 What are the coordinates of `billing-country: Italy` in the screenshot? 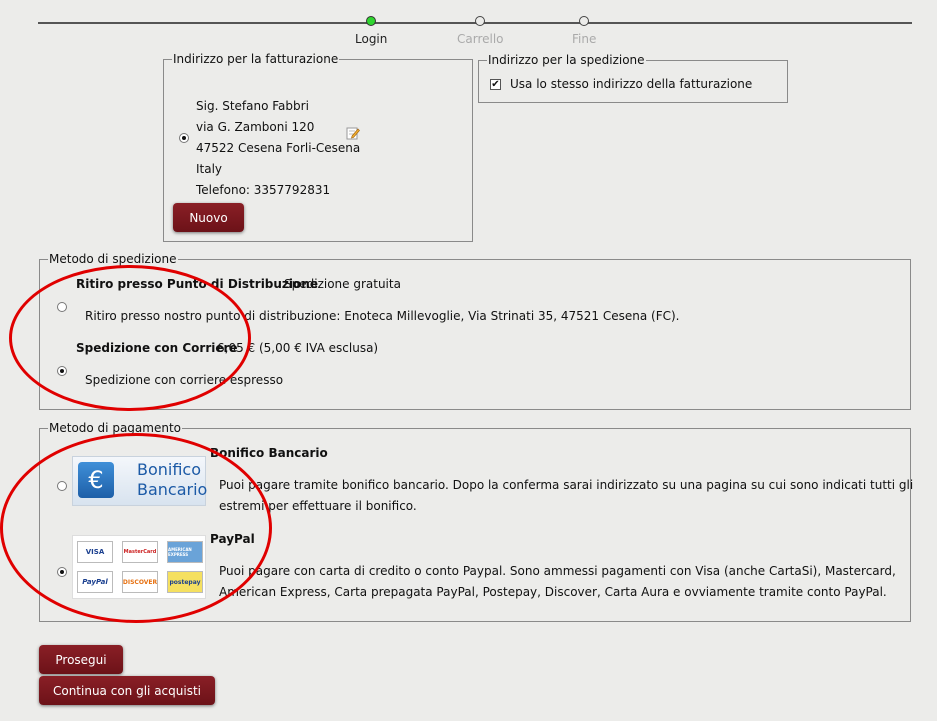 It's located at (209, 169).